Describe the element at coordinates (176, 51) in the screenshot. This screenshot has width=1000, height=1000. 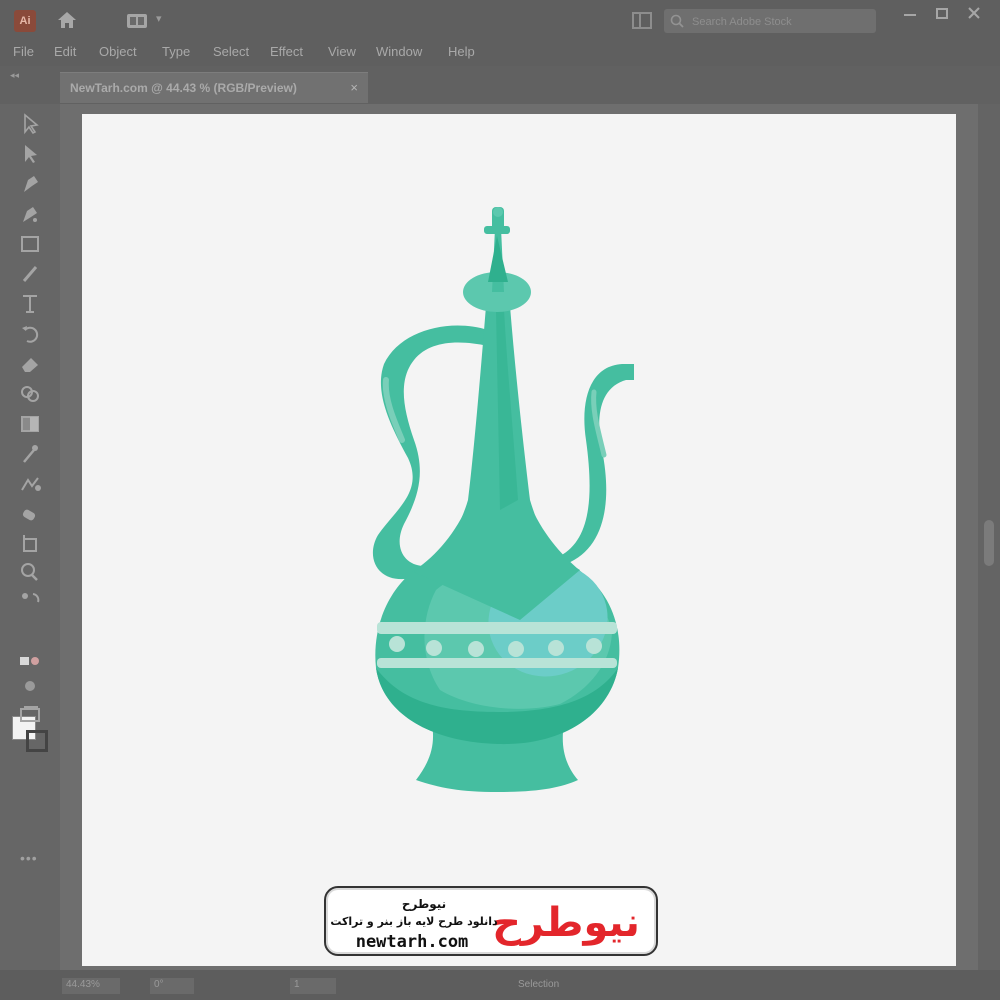
I see `menu-type: Type` at that location.